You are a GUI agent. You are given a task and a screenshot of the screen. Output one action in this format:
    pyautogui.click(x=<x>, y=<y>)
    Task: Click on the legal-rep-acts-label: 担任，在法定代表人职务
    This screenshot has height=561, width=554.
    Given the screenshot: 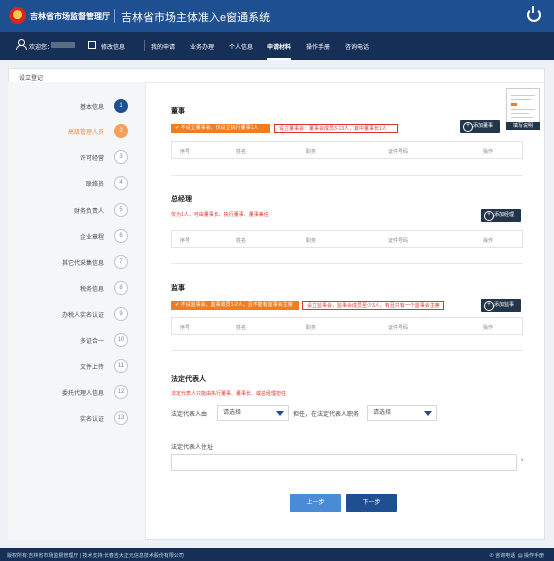 What is the action you would take?
    pyautogui.click(x=326, y=415)
    